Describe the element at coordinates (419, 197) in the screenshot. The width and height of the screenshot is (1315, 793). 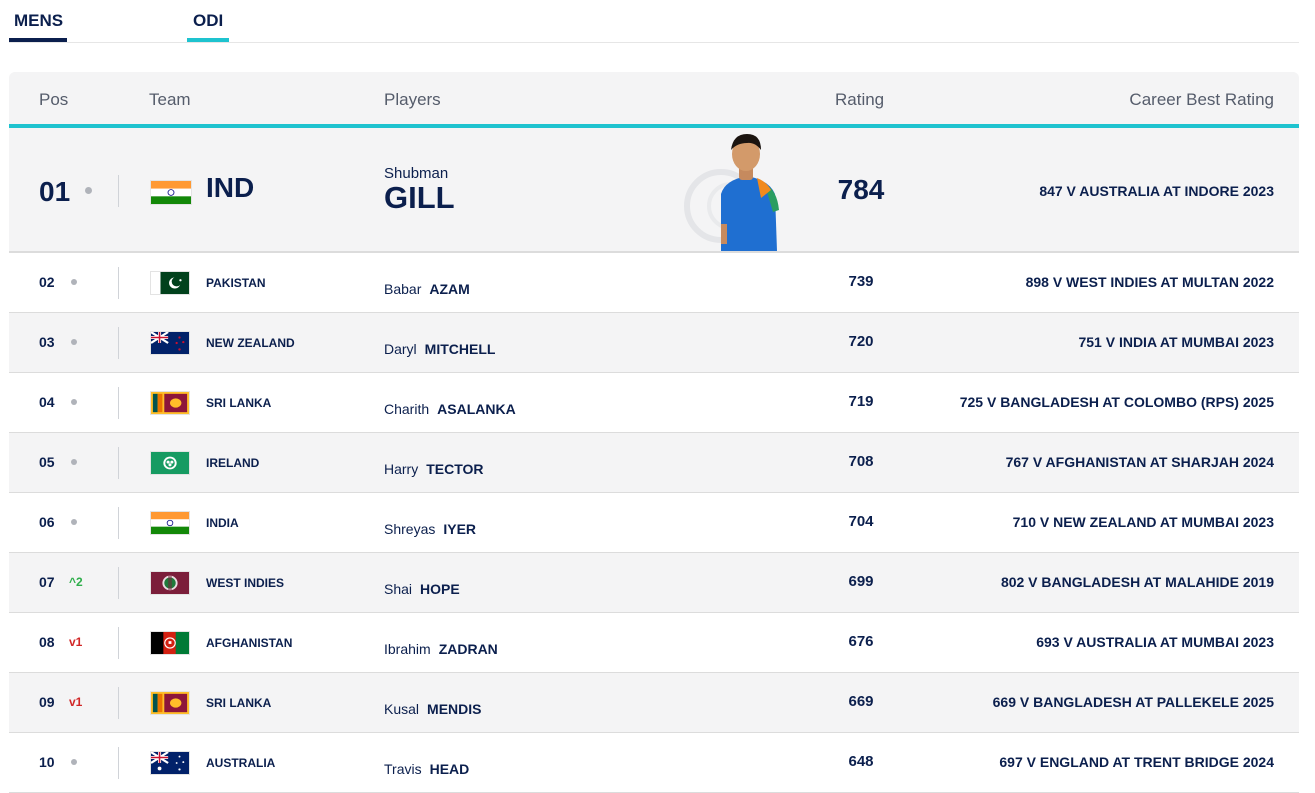
I see `player-last-name: GILL` at that location.